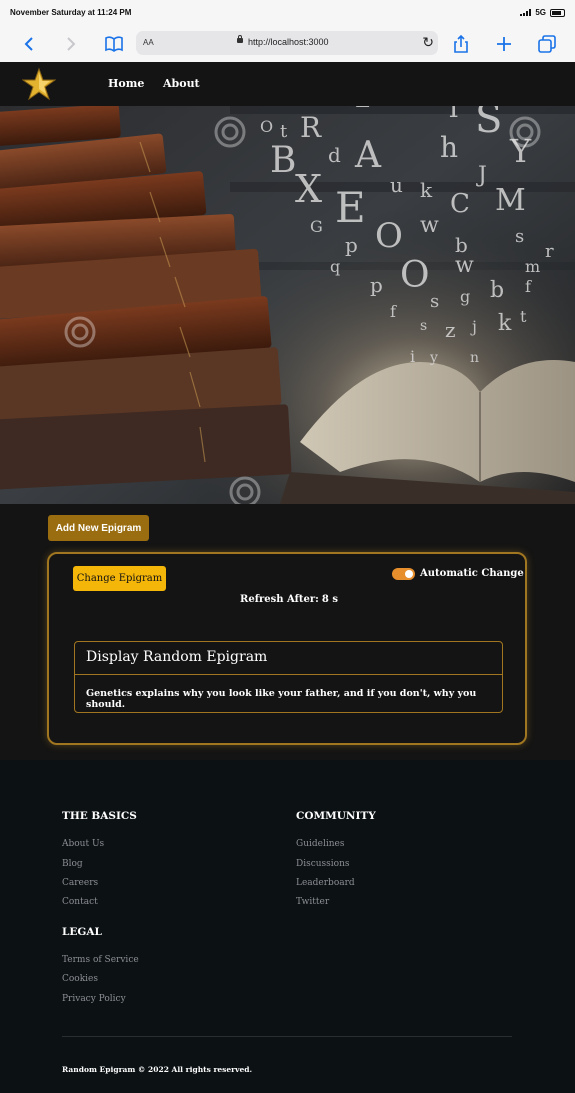 This screenshot has height=1093, width=575. I want to click on status-time: November Saturday at 11:24 PM, so click(71, 12).